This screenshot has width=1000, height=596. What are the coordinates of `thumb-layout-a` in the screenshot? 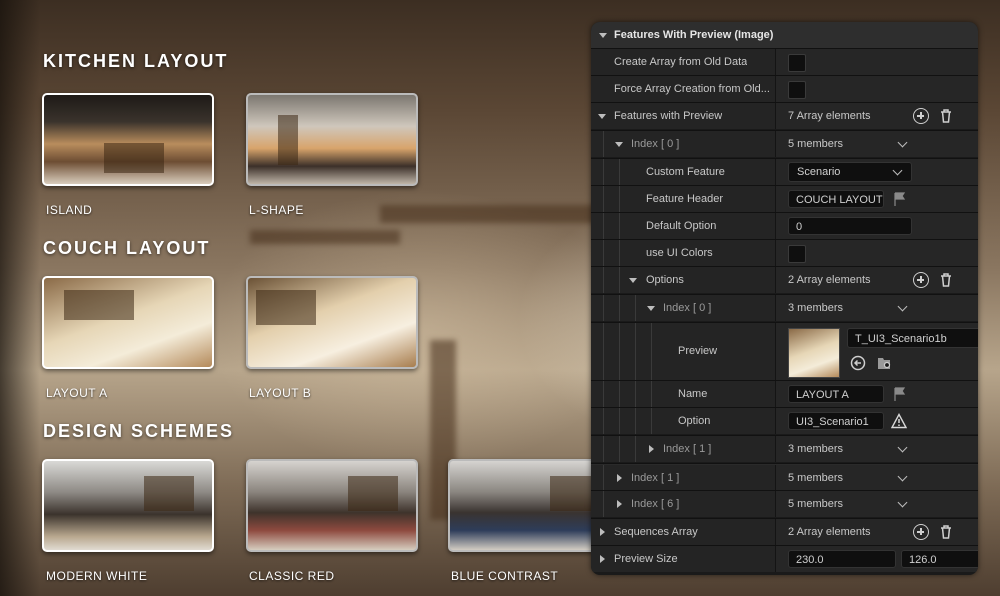 It's located at (128, 322).